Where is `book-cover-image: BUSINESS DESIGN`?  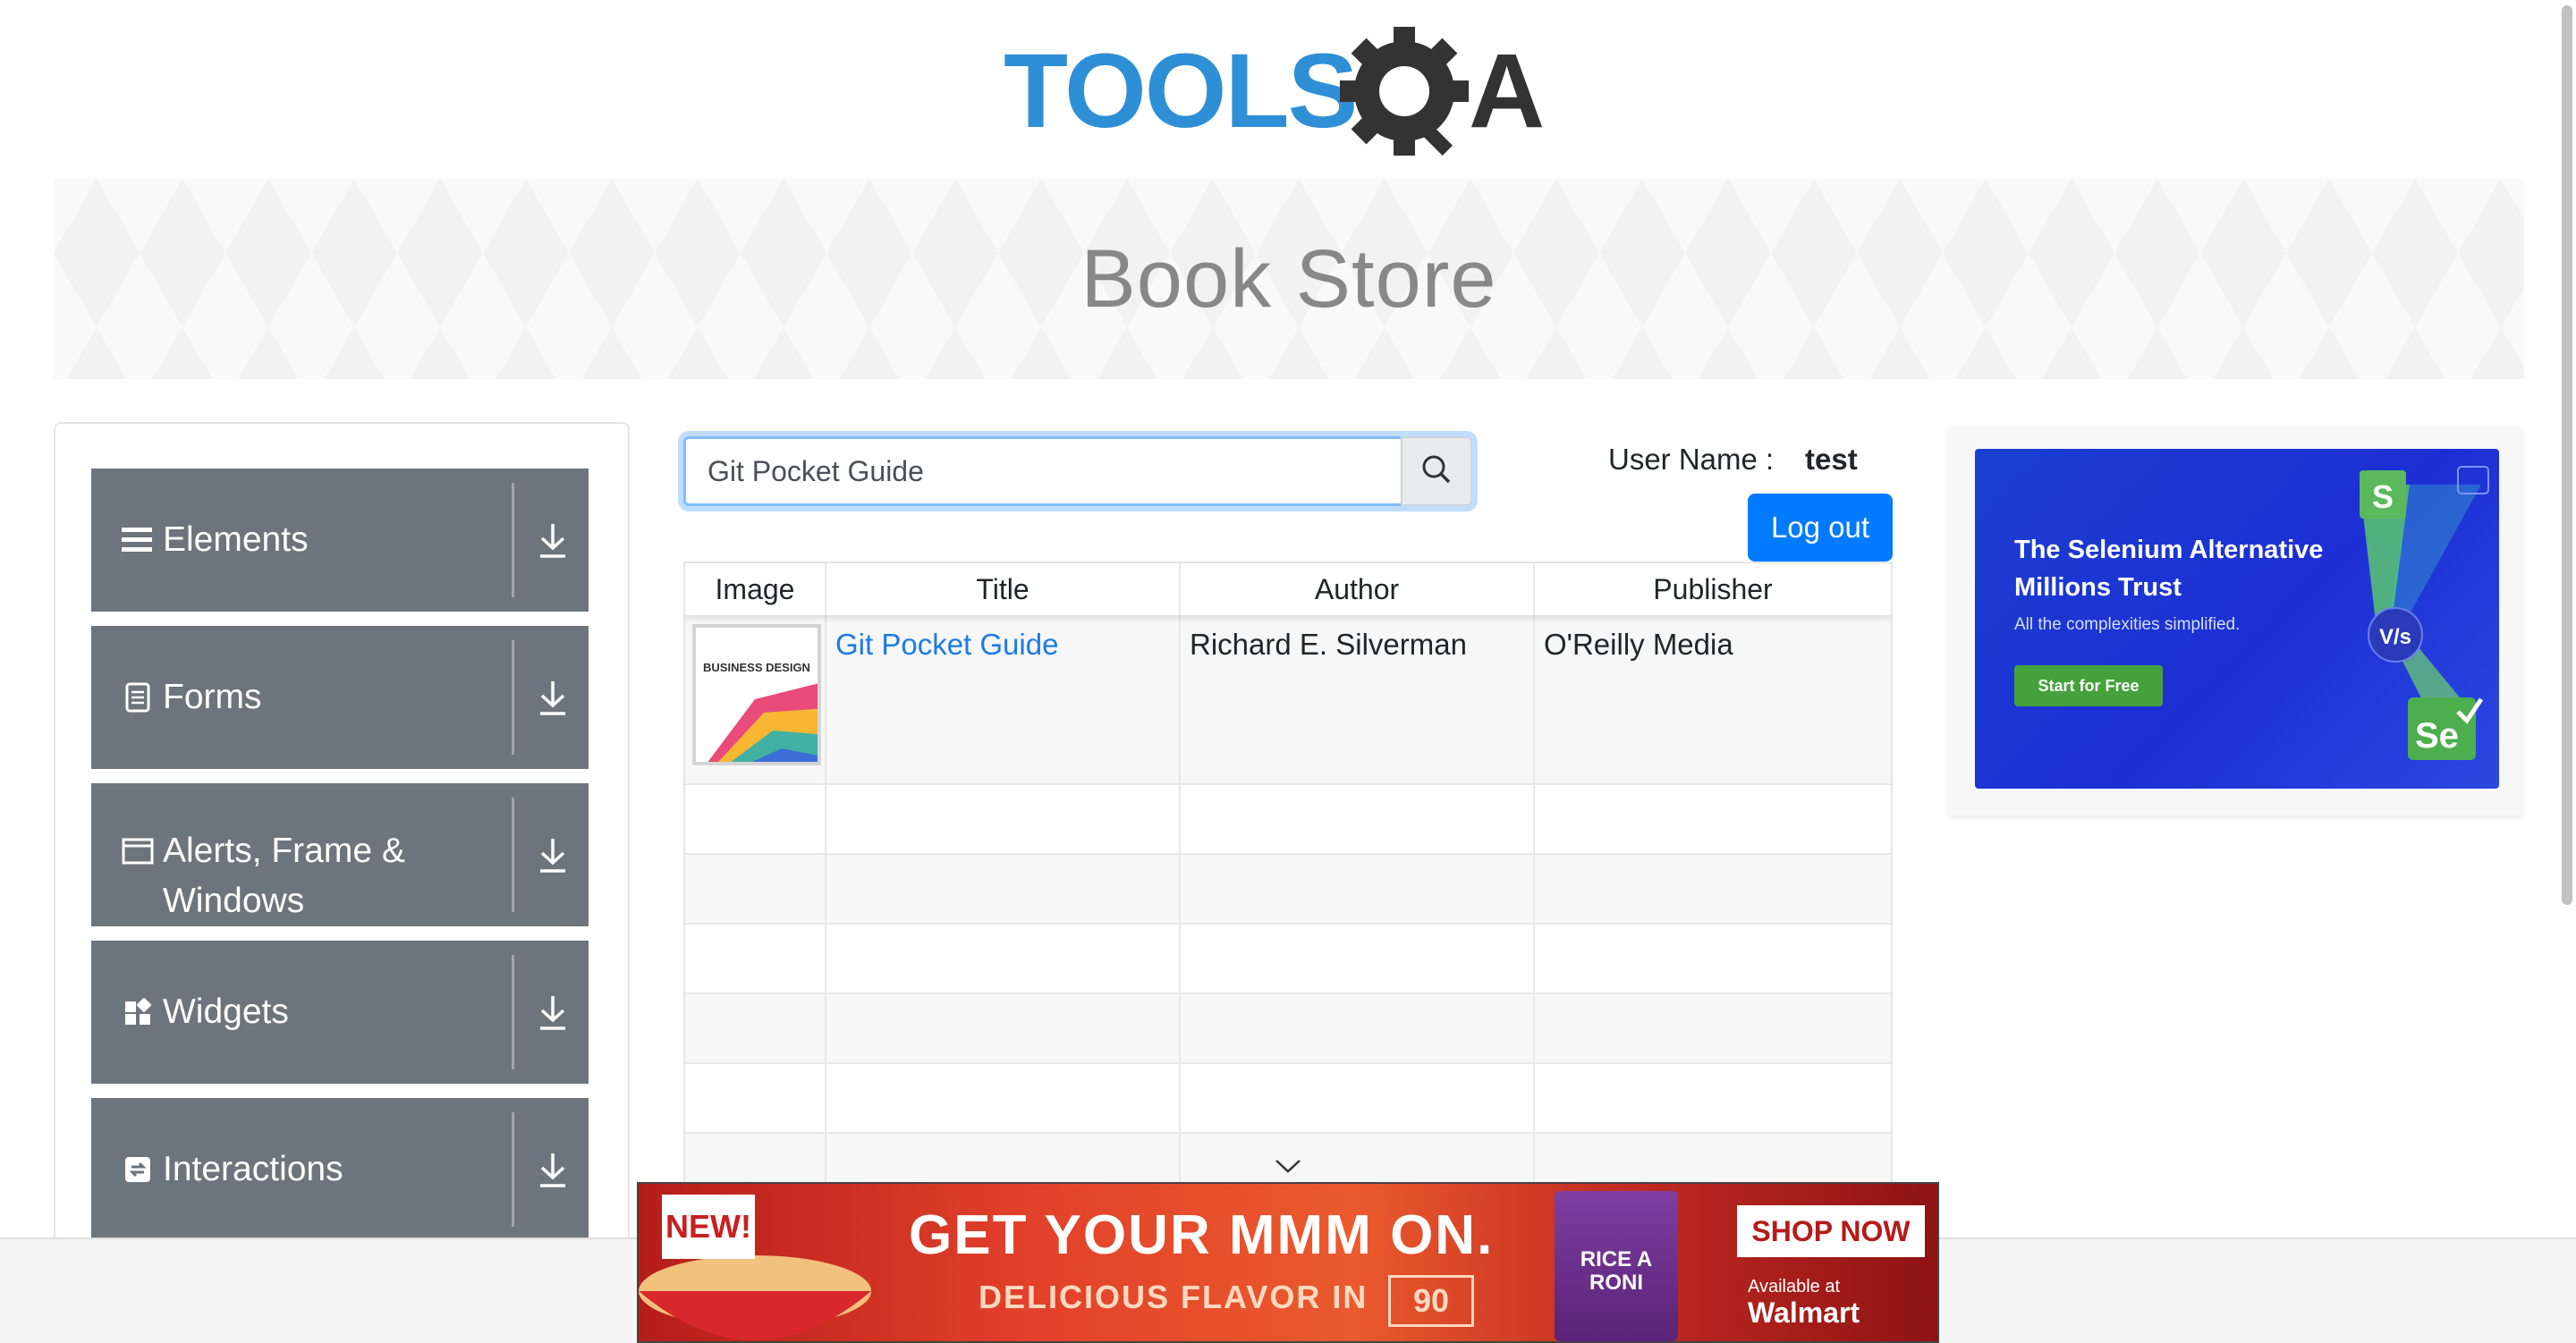
book-cover-image: BUSINESS DESIGN is located at coordinates (756, 695).